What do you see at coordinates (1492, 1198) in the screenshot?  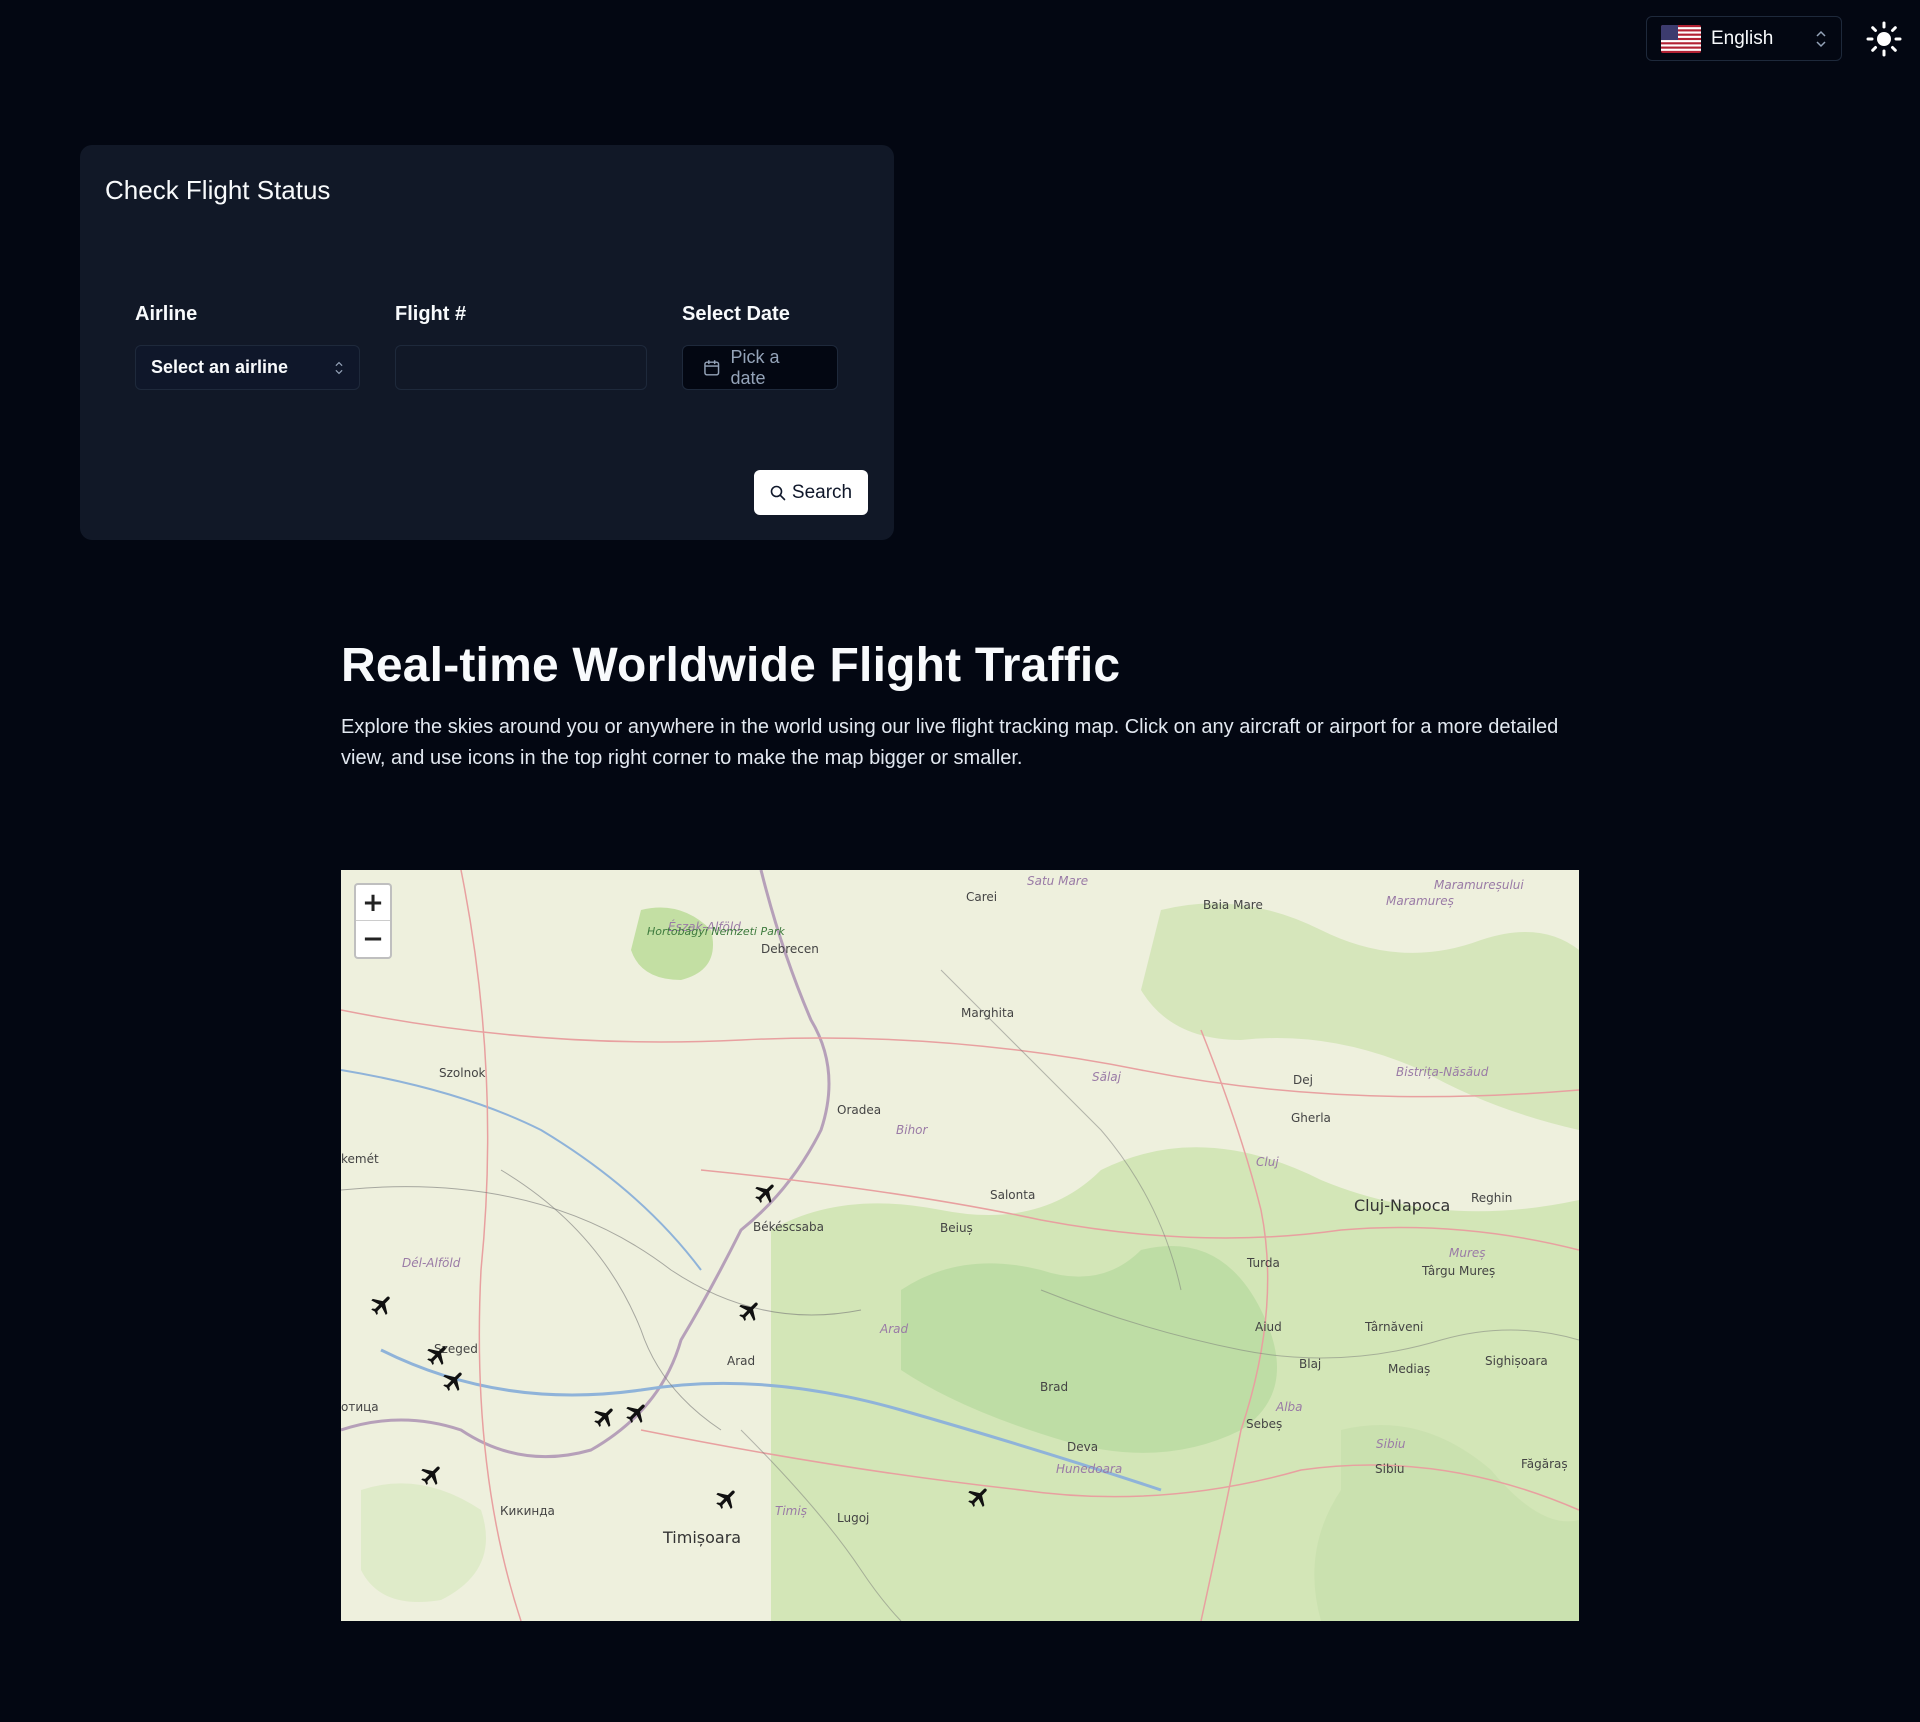 I see `map-city-label: Reghin` at bounding box center [1492, 1198].